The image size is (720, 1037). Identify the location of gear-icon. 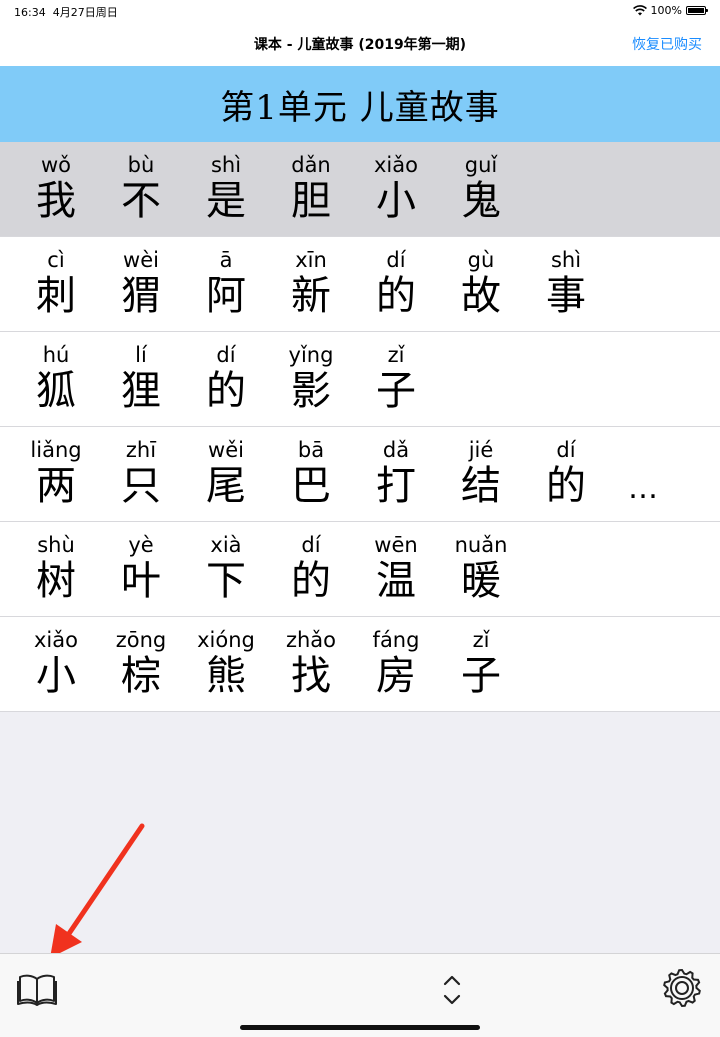
(682, 988).